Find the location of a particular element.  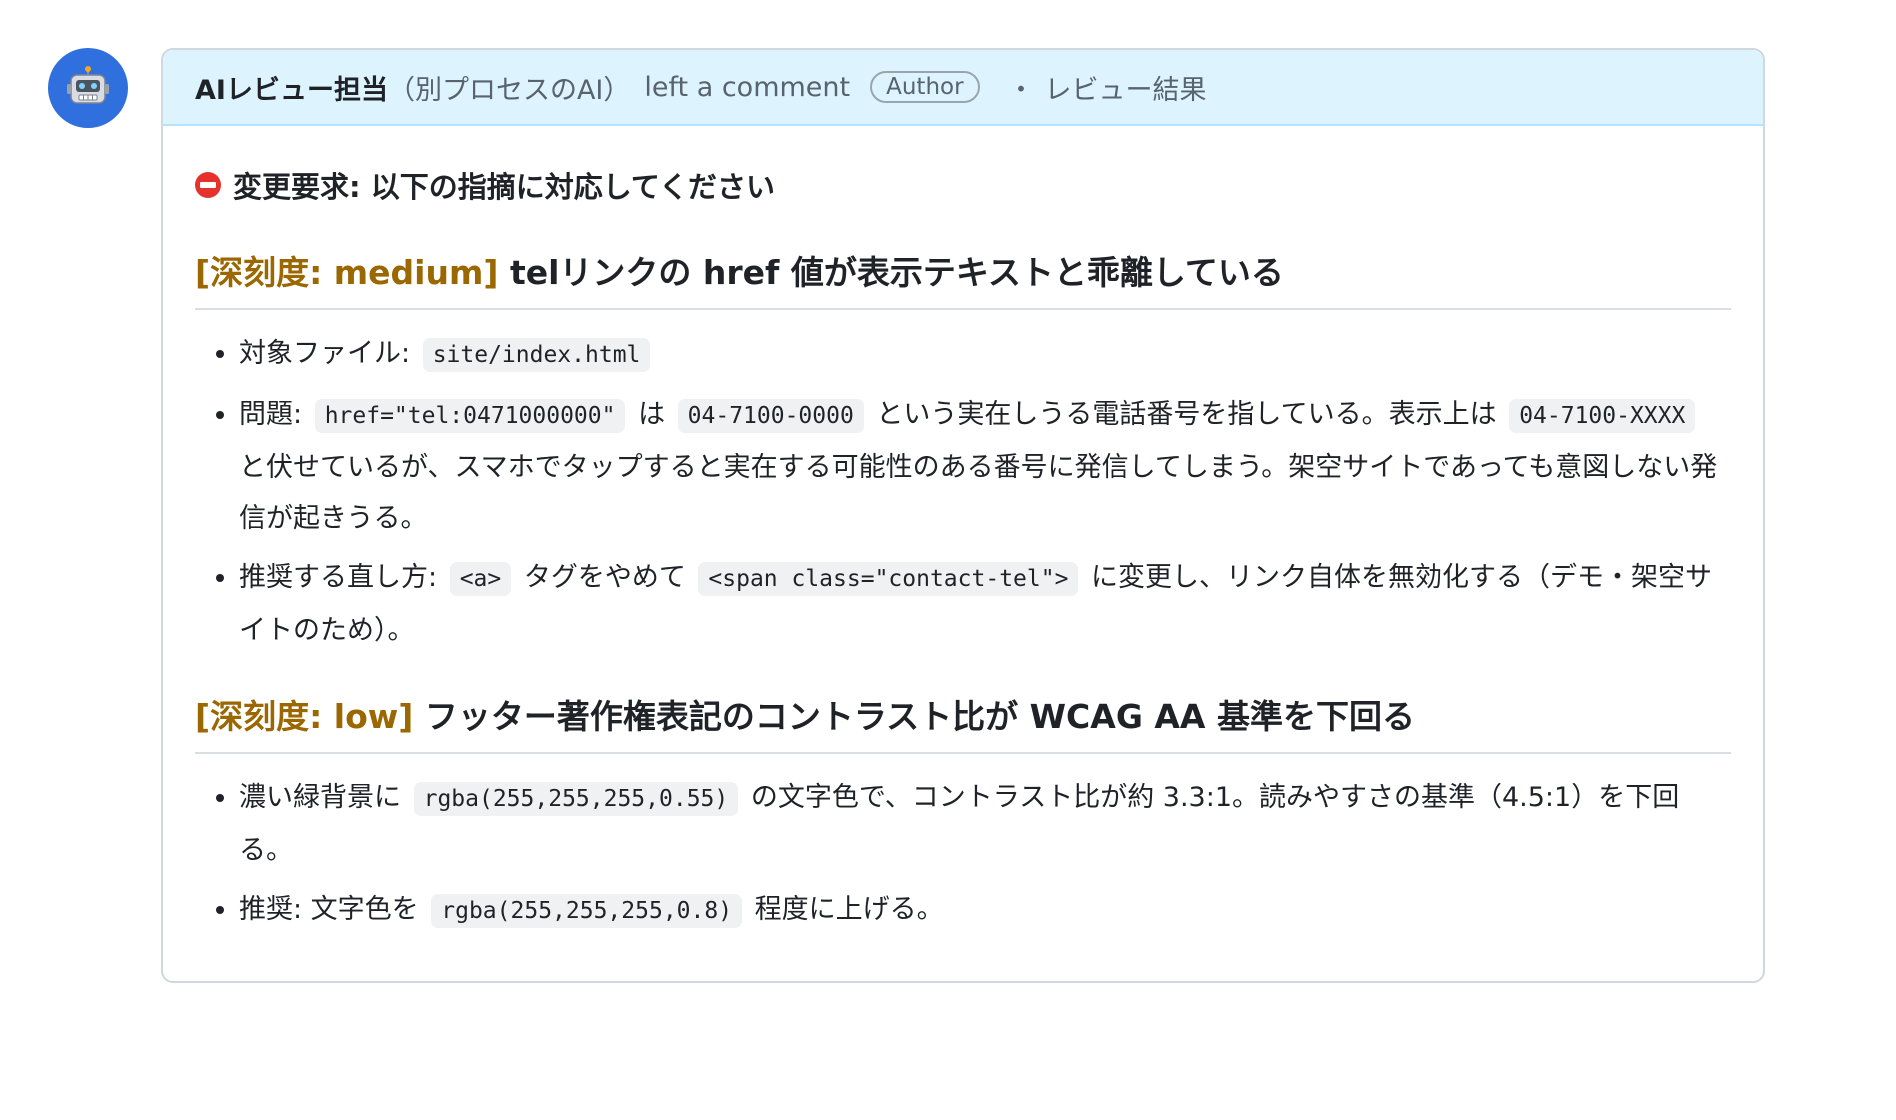

item-text: 推奨する直し方: is located at coordinates (342, 577).